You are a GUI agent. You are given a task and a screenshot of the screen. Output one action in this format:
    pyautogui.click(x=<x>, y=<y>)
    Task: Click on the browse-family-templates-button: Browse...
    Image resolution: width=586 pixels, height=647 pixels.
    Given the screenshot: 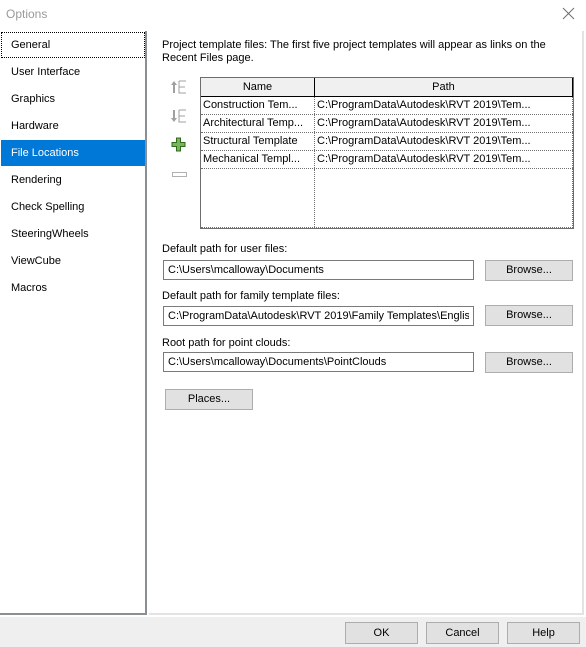 What is the action you would take?
    pyautogui.click(x=529, y=315)
    